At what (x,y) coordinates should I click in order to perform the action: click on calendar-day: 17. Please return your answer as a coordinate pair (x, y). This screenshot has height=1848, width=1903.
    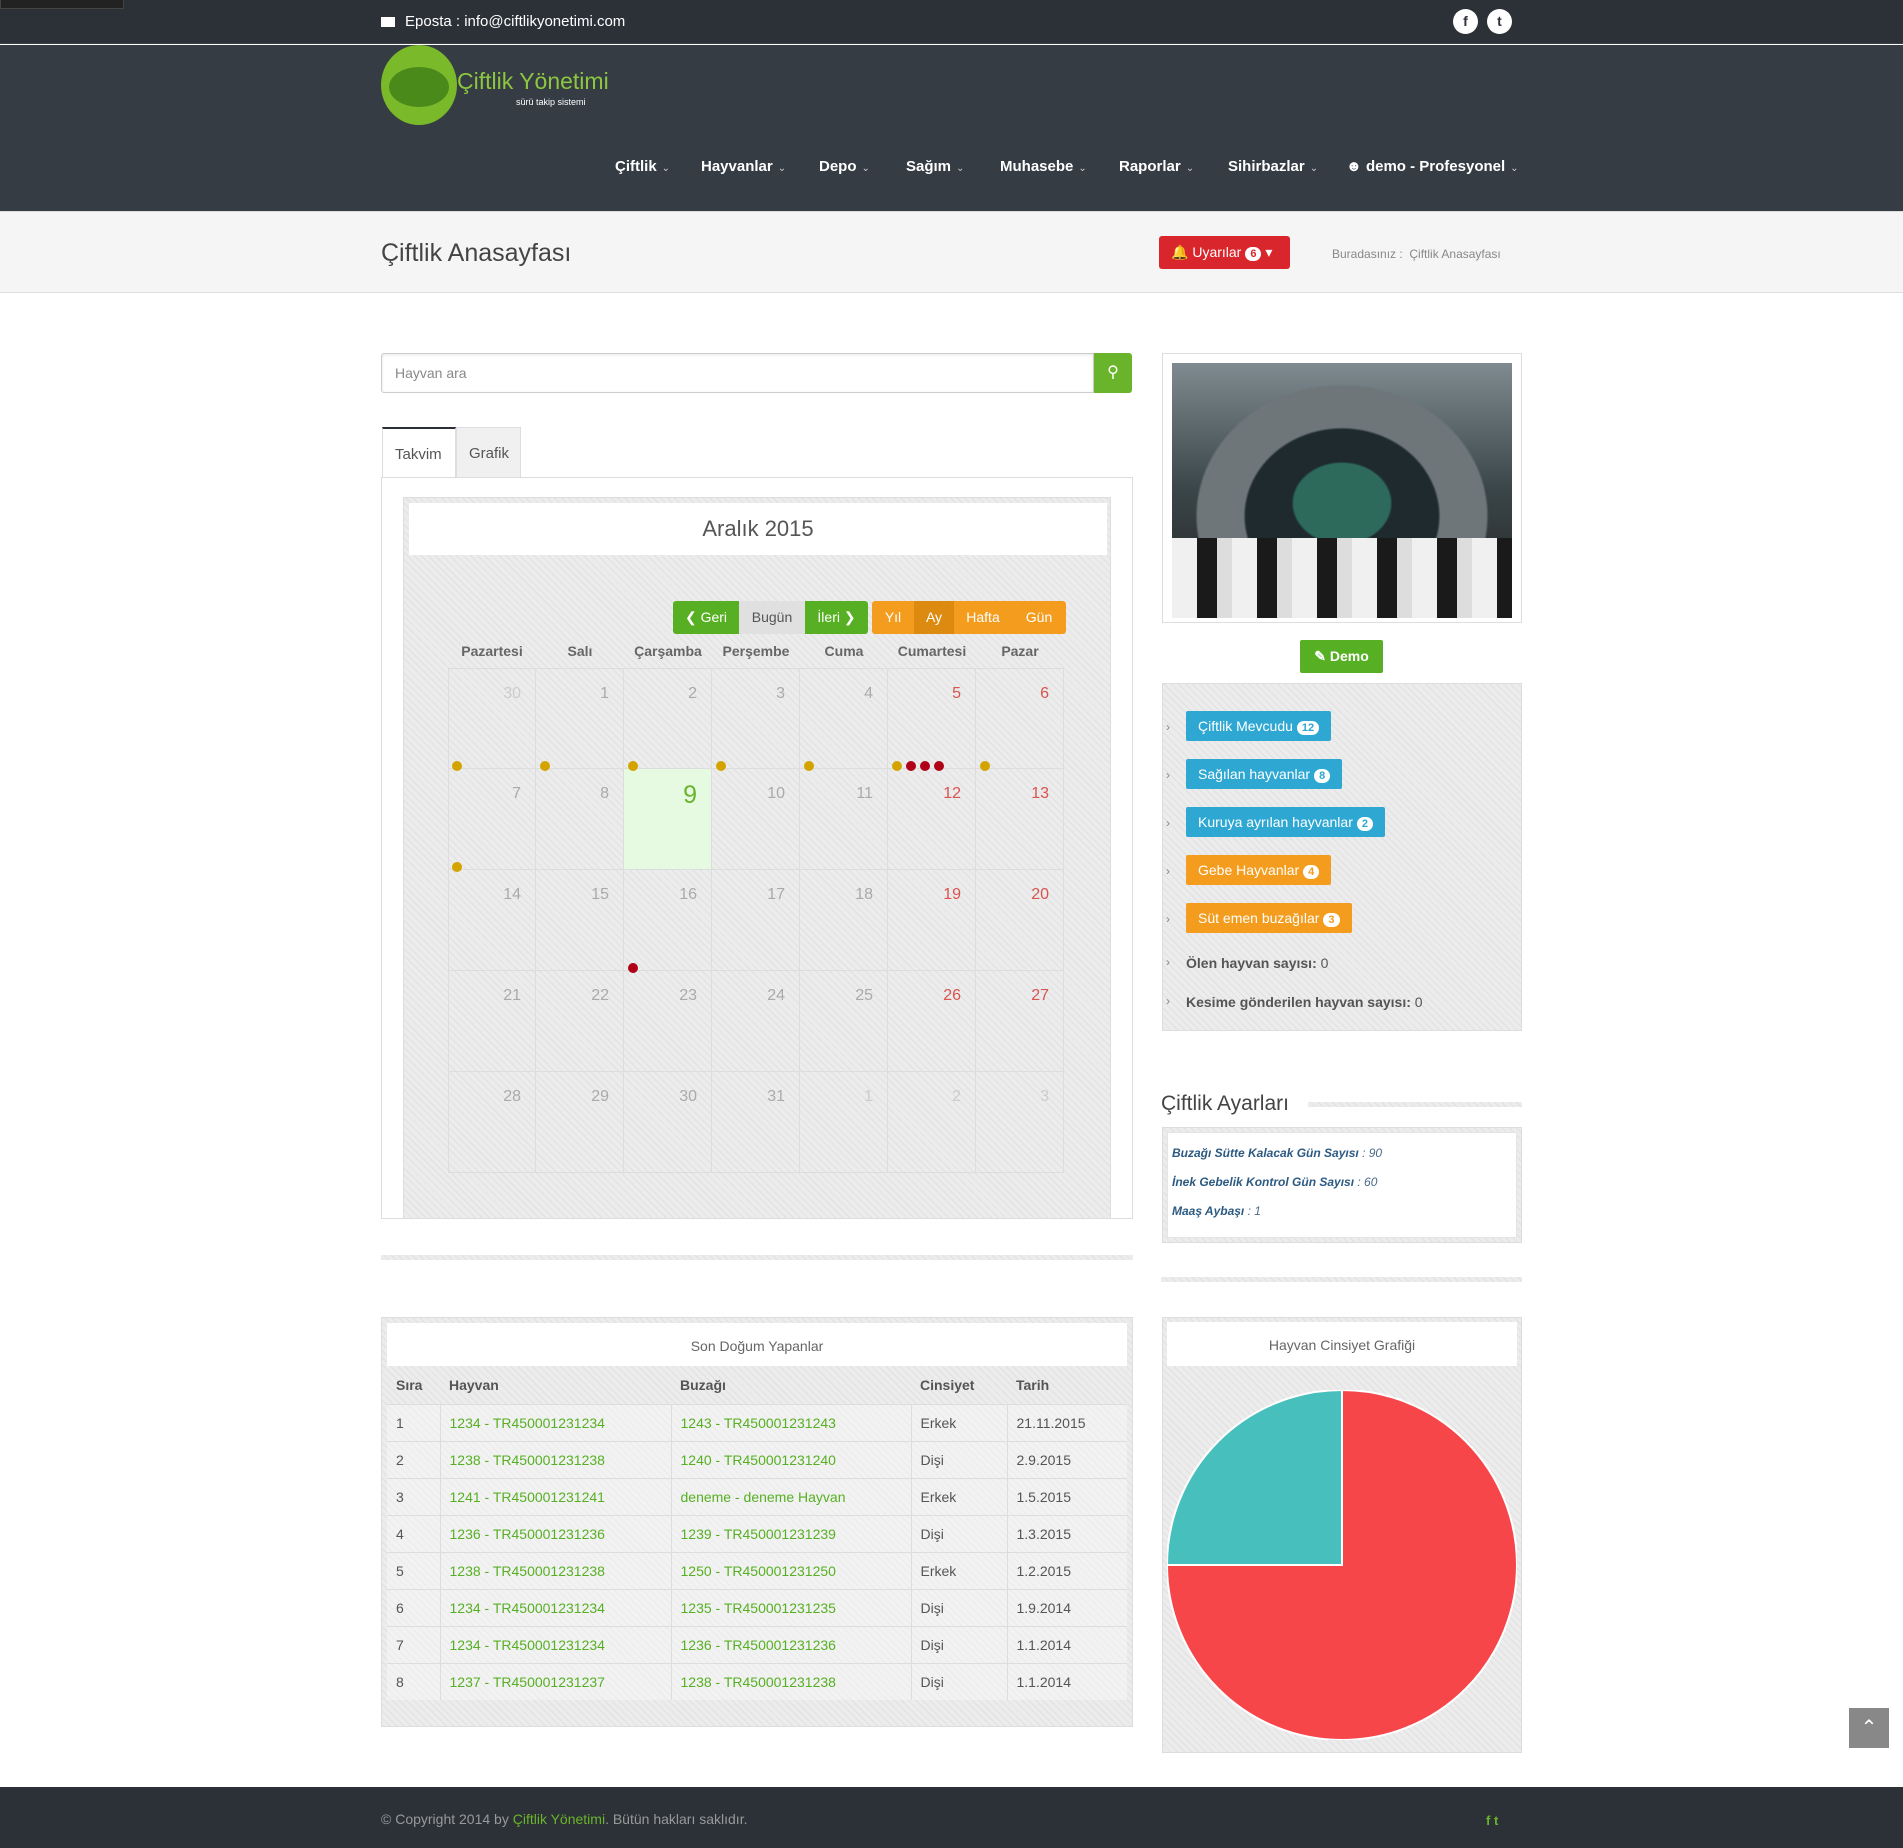
    Looking at the image, I should click on (756, 920).